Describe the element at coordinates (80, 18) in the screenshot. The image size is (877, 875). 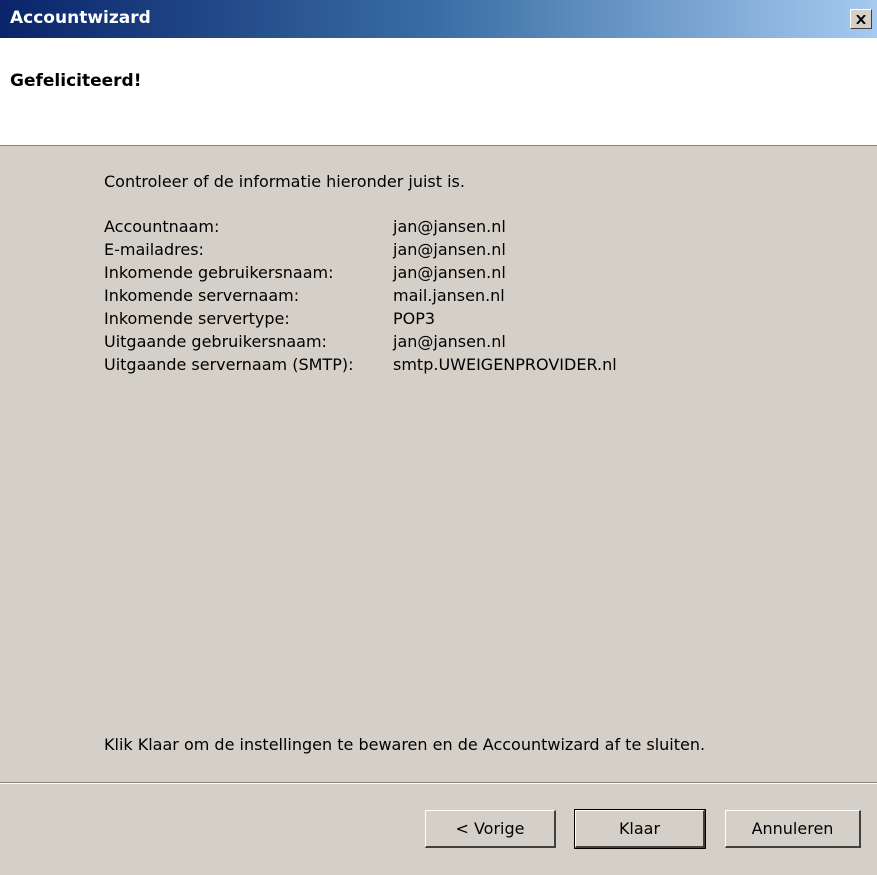
I see `window-title: Accountwizard` at that location.